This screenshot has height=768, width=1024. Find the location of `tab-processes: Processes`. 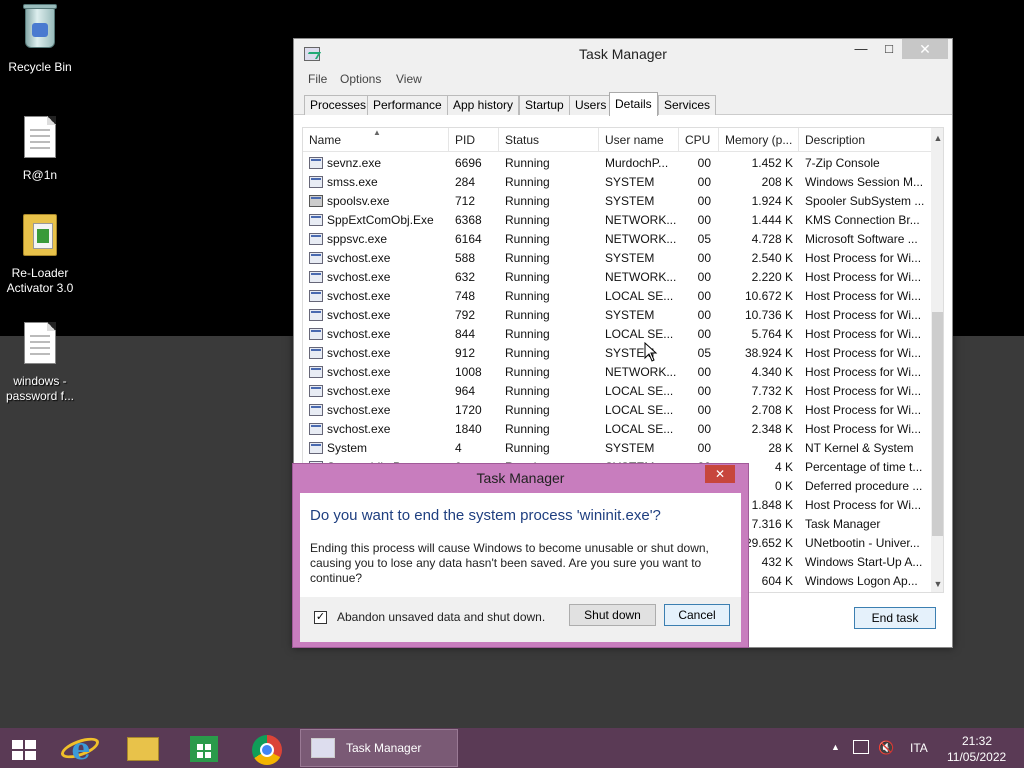

tab-processes: Processes is located at coordinates (338, 105).